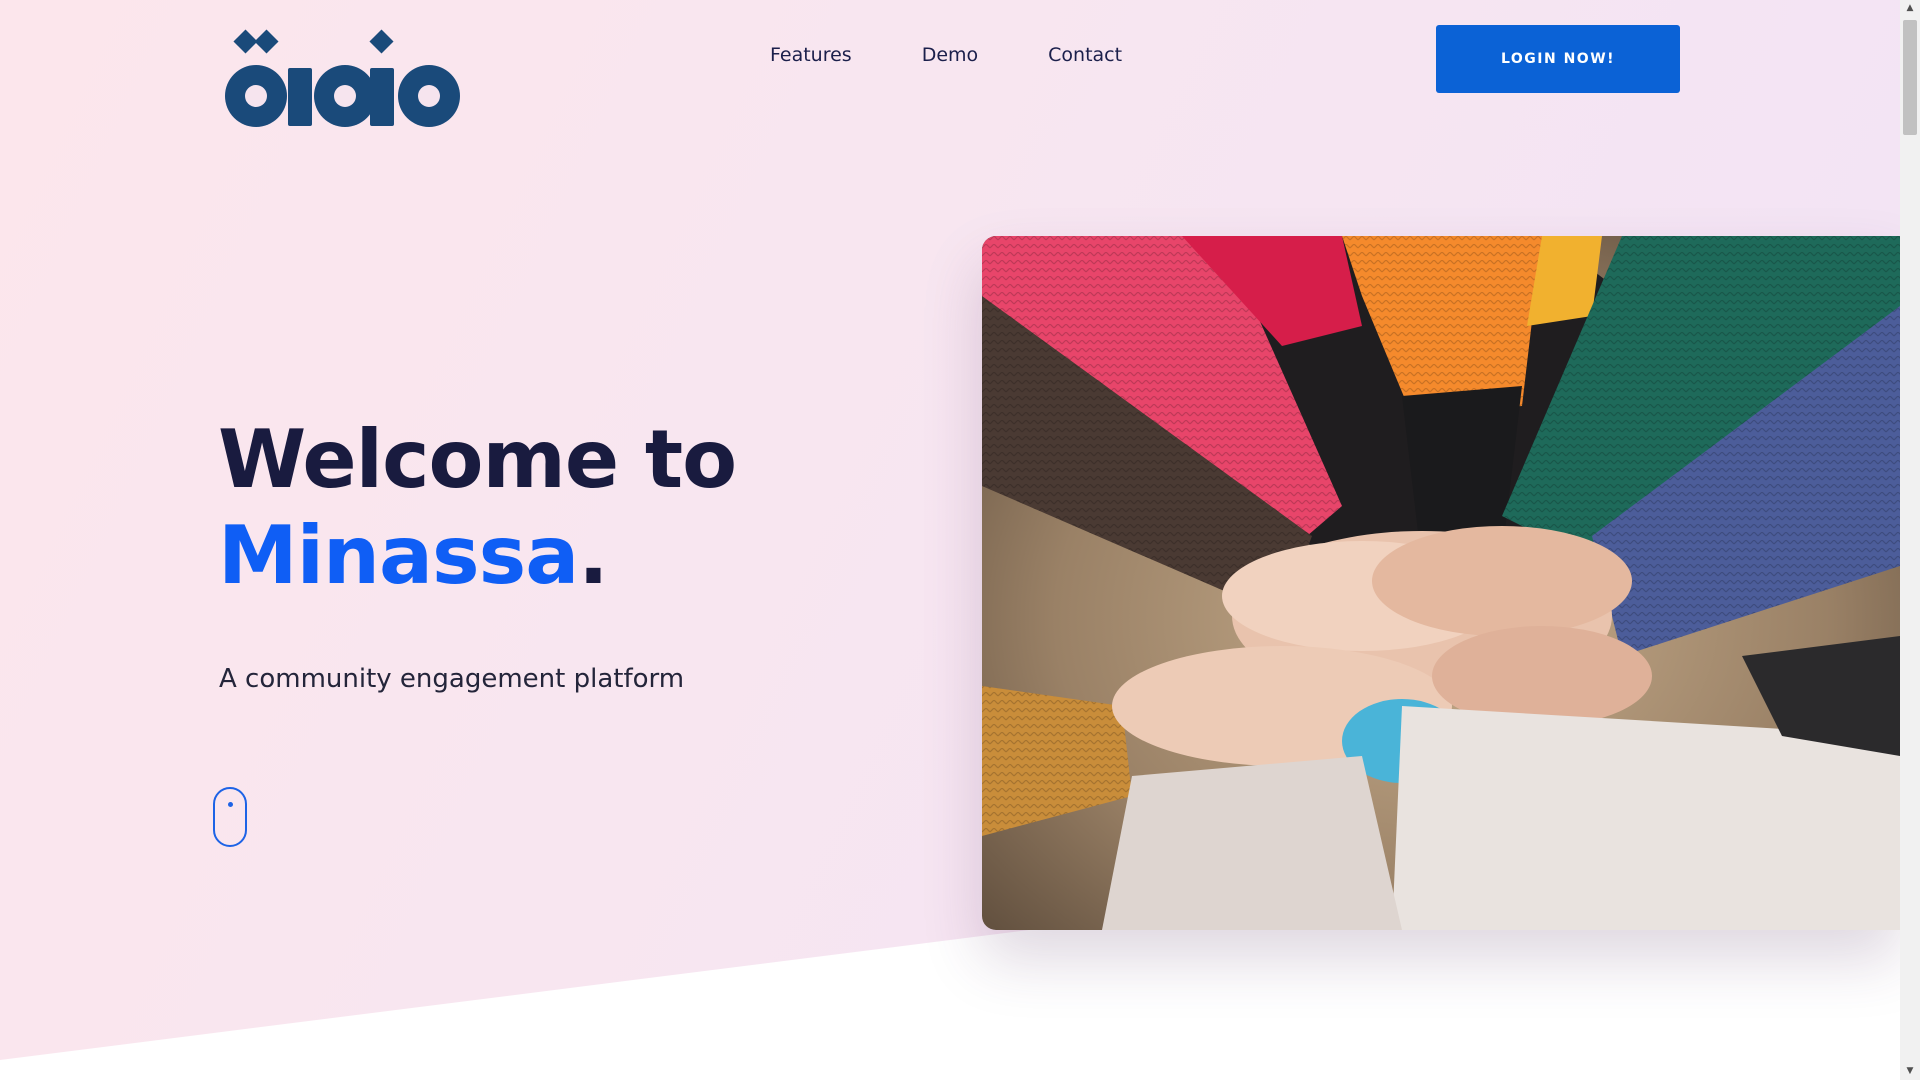  What do you see at coordinates (342, 78) in the screenshot?
I see `logo-graphic` at bounding box center [342, 78].